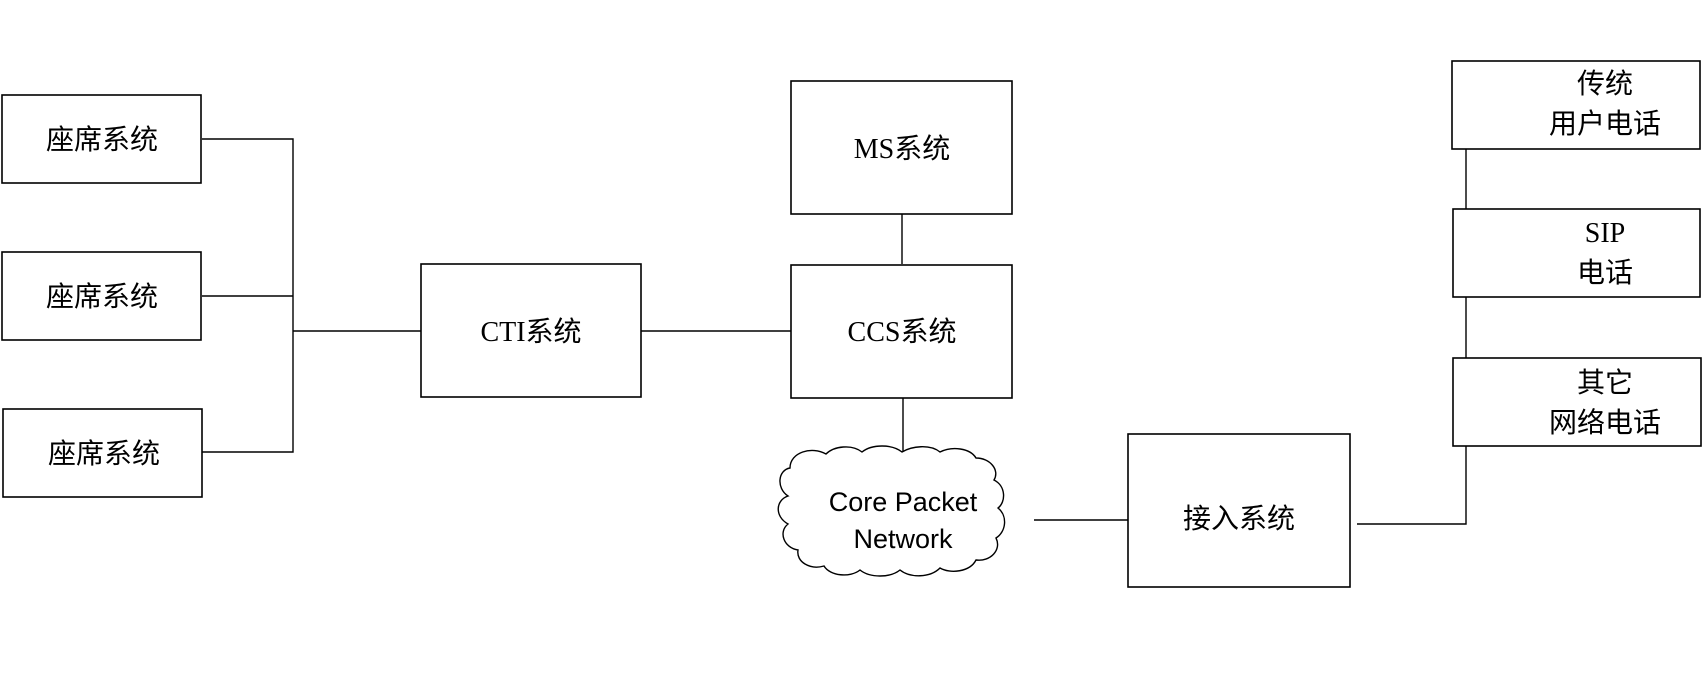  I want to click on agent-3-label: 座席系统, so click(104, 454).